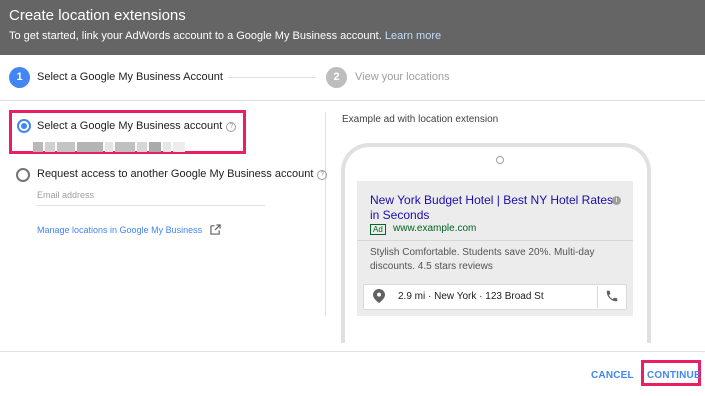 The height and width of the screenshot is (396, 705). I want to click on map-pin-icon, so click(379, 296).